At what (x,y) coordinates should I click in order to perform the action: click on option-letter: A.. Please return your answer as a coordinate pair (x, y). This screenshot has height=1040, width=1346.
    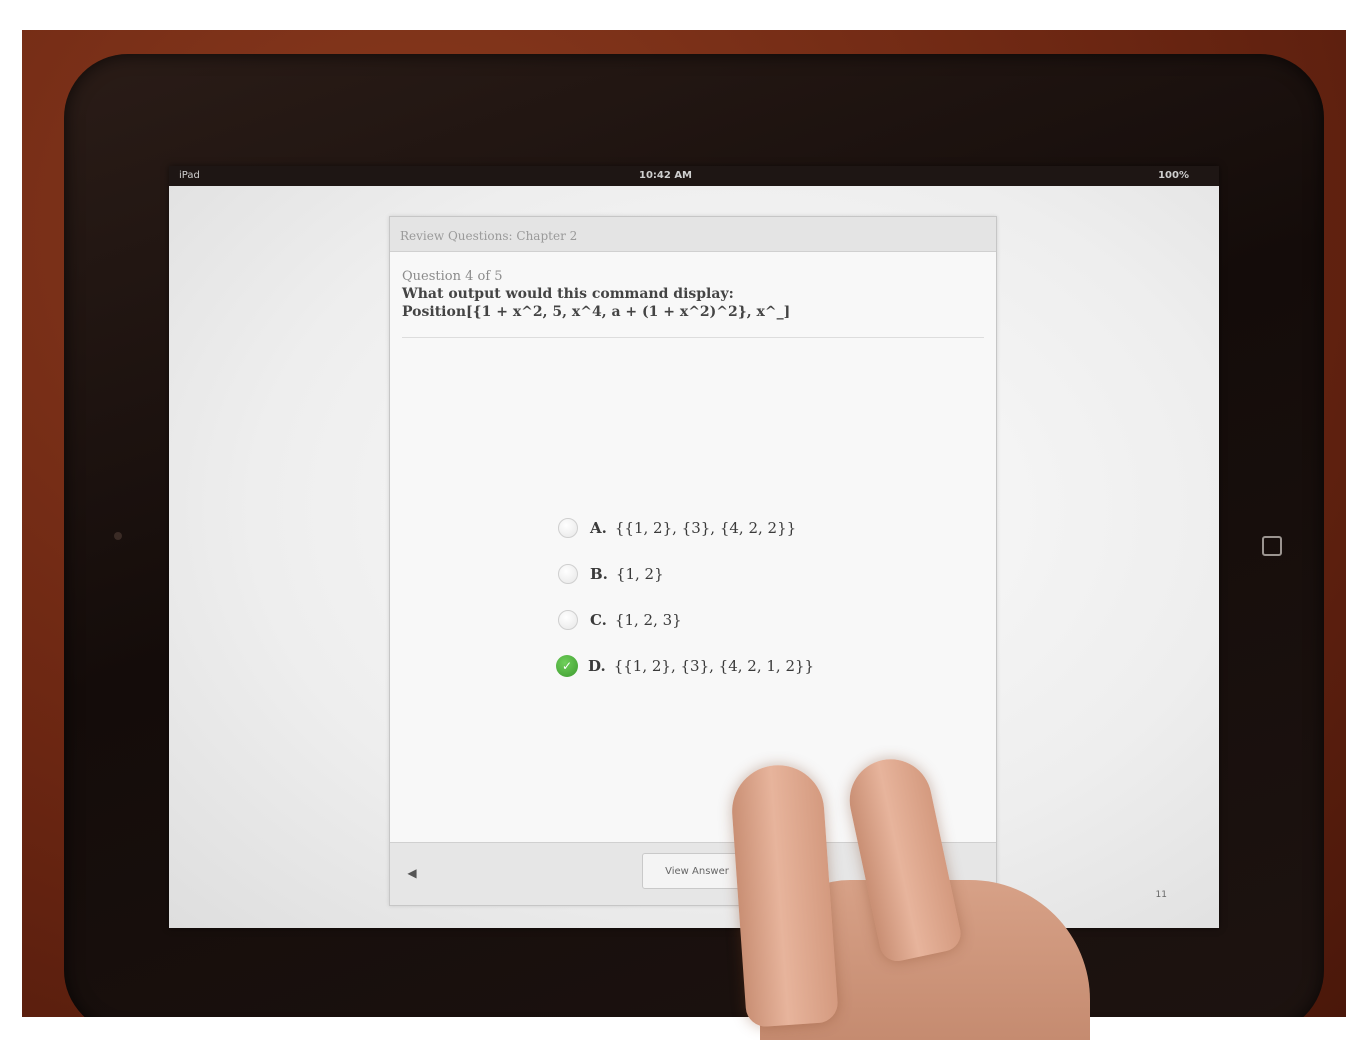
    Looking at the image, I should click on (598, 528).